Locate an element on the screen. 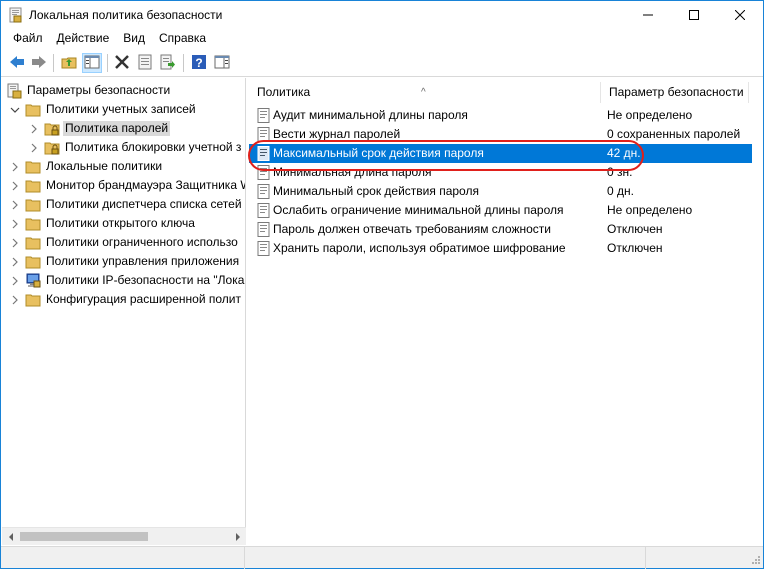 The image size is (764, 569). column-header-security-setting: Параметр безопасности is located at coordinates (675, 92).